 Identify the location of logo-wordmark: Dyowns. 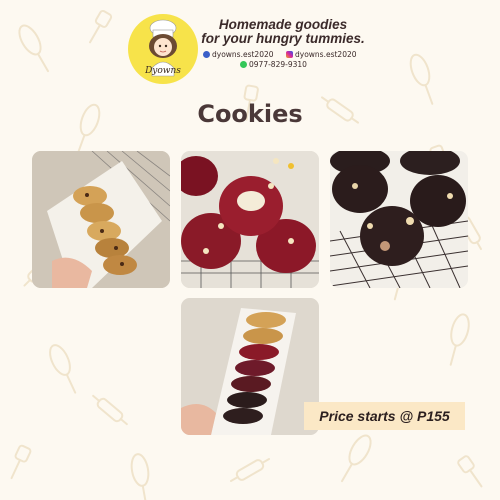
(163, 71).